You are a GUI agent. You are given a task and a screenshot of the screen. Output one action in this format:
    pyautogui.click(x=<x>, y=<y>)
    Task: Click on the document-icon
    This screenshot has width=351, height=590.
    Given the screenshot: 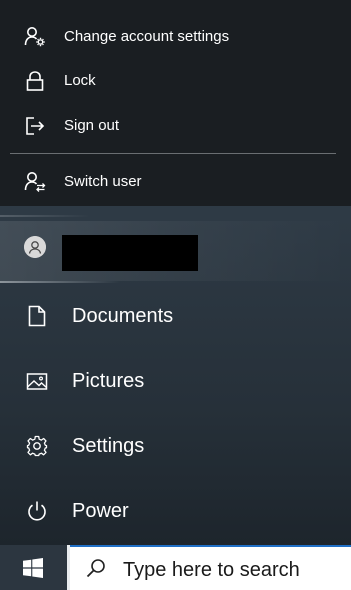 What is the action you would take?
    pyautogui.click(x=37, y=316)
    